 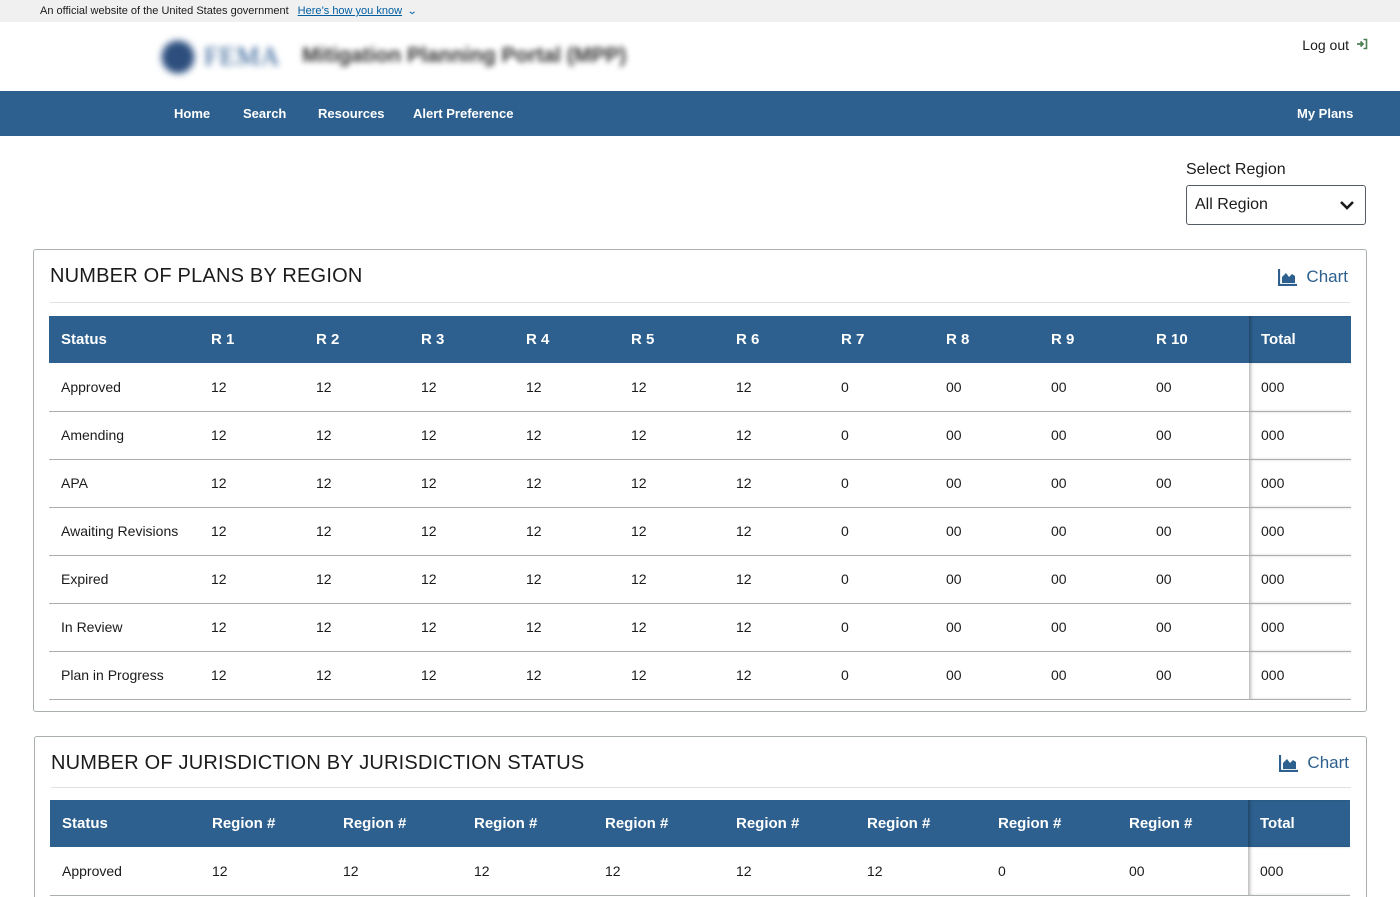 I want to click on table-row: Plan in Progress 12 12 12 12 12 12 0 00 00 00 000, so click(x=700, y=675).